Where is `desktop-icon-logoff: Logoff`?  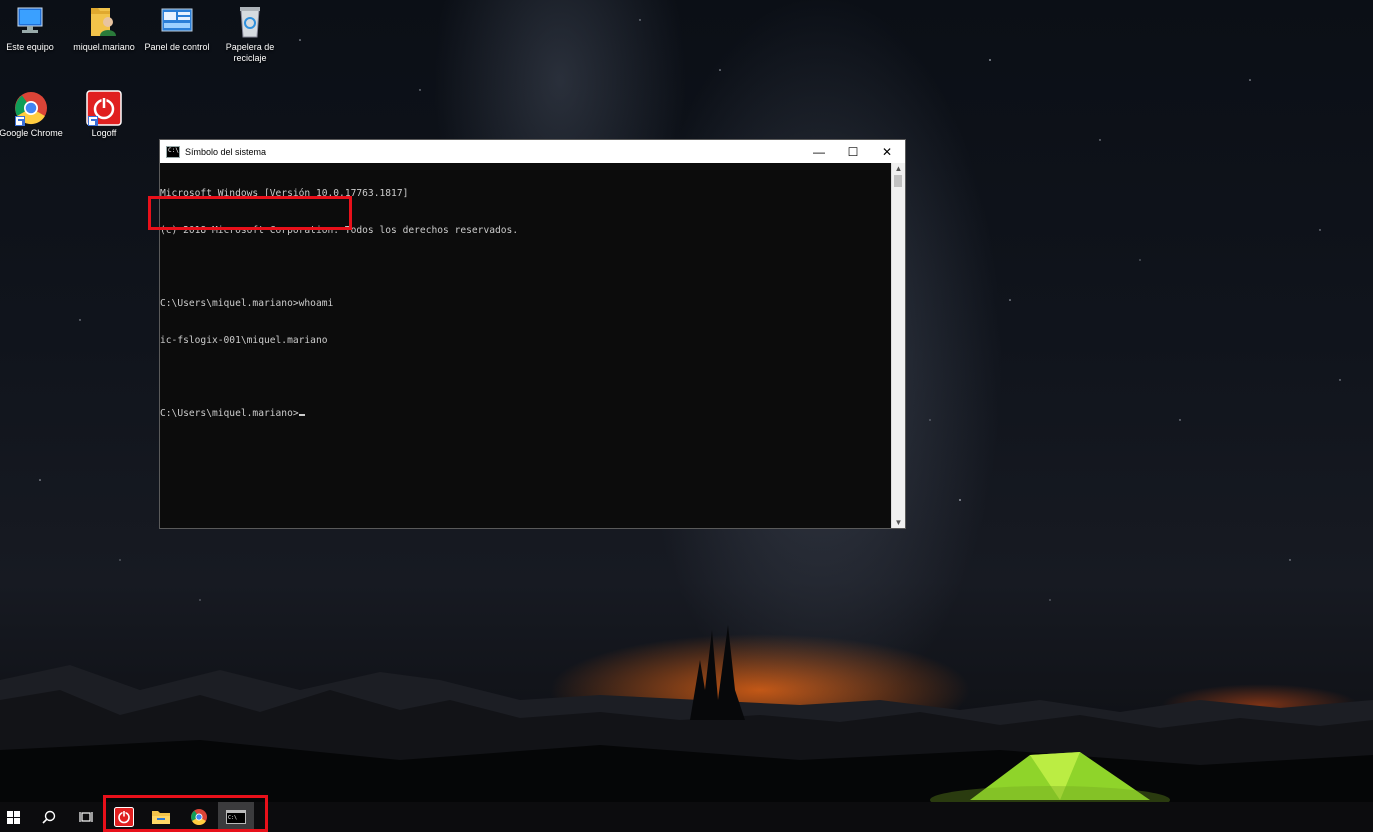
desktop-icon-logoff: Logoff is located at coordinates (104, 114).